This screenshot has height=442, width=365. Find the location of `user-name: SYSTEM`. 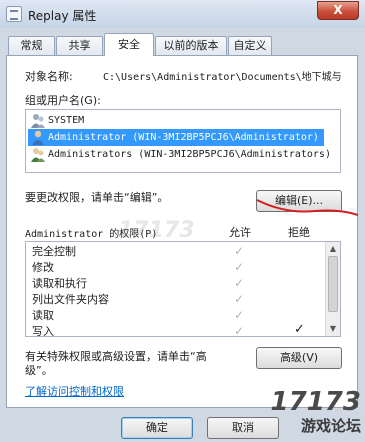

user-name: SYSTEM is located at coordinates (66, 120).